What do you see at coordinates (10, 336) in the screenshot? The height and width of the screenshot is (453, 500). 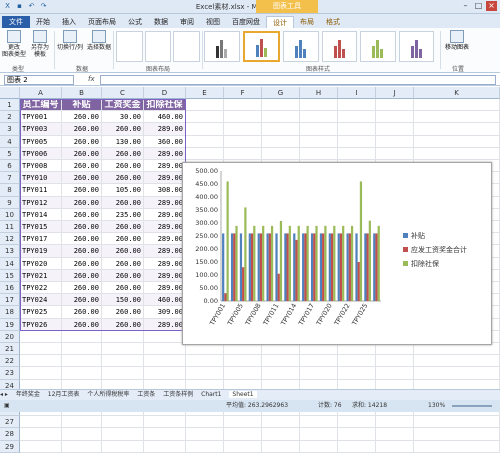 I see `row-header: 20` at bounding box center [10, 336].